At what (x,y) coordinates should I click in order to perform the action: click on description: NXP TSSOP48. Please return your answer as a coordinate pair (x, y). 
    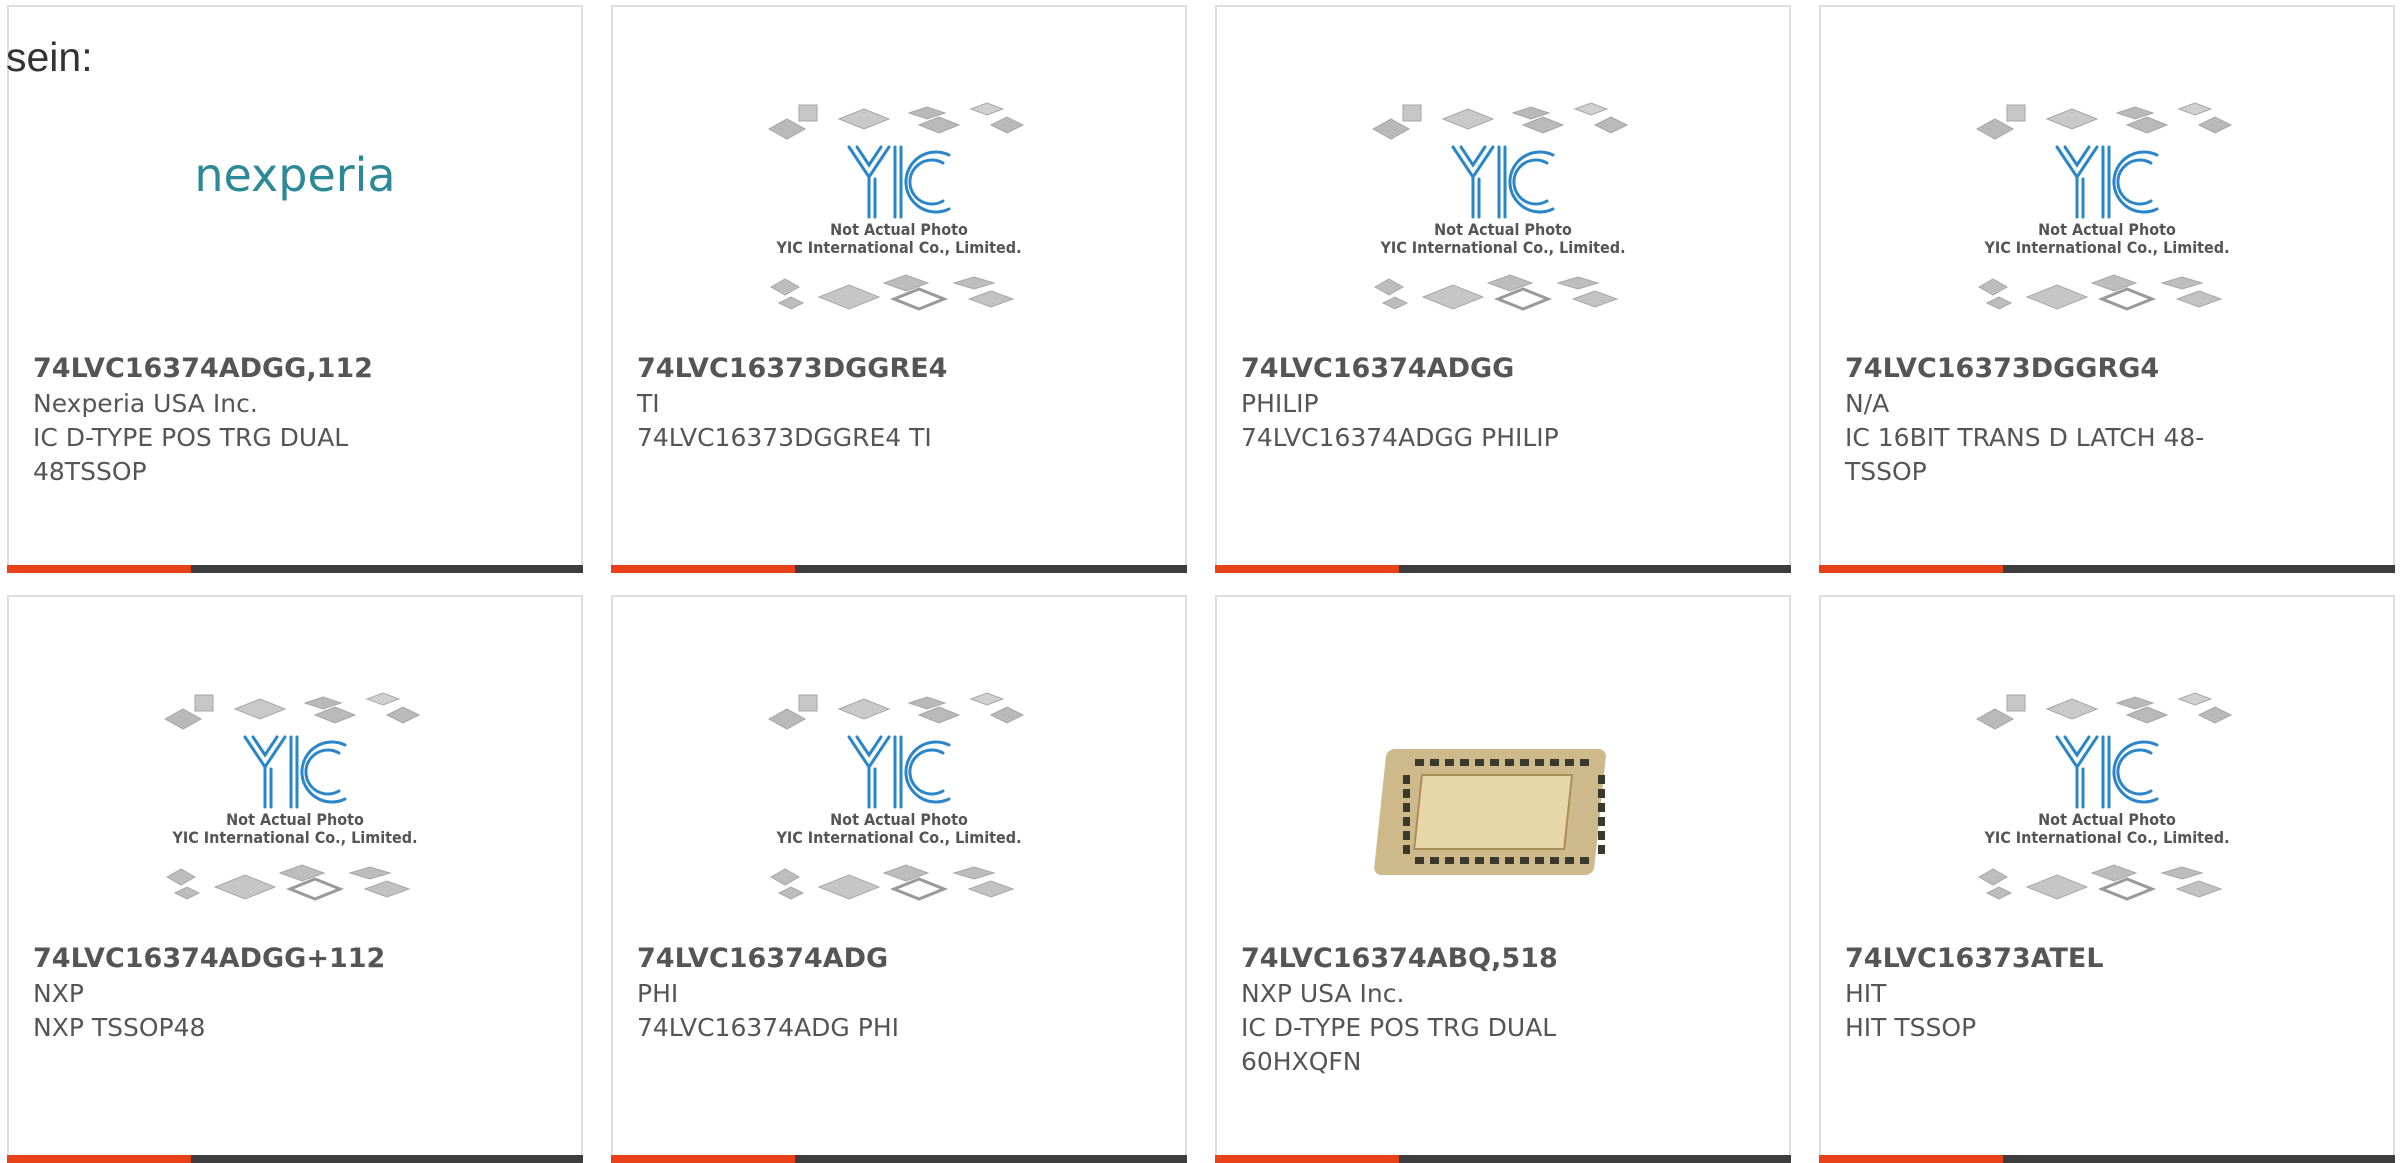
    Looking at the image, I should click on (119, 1027).